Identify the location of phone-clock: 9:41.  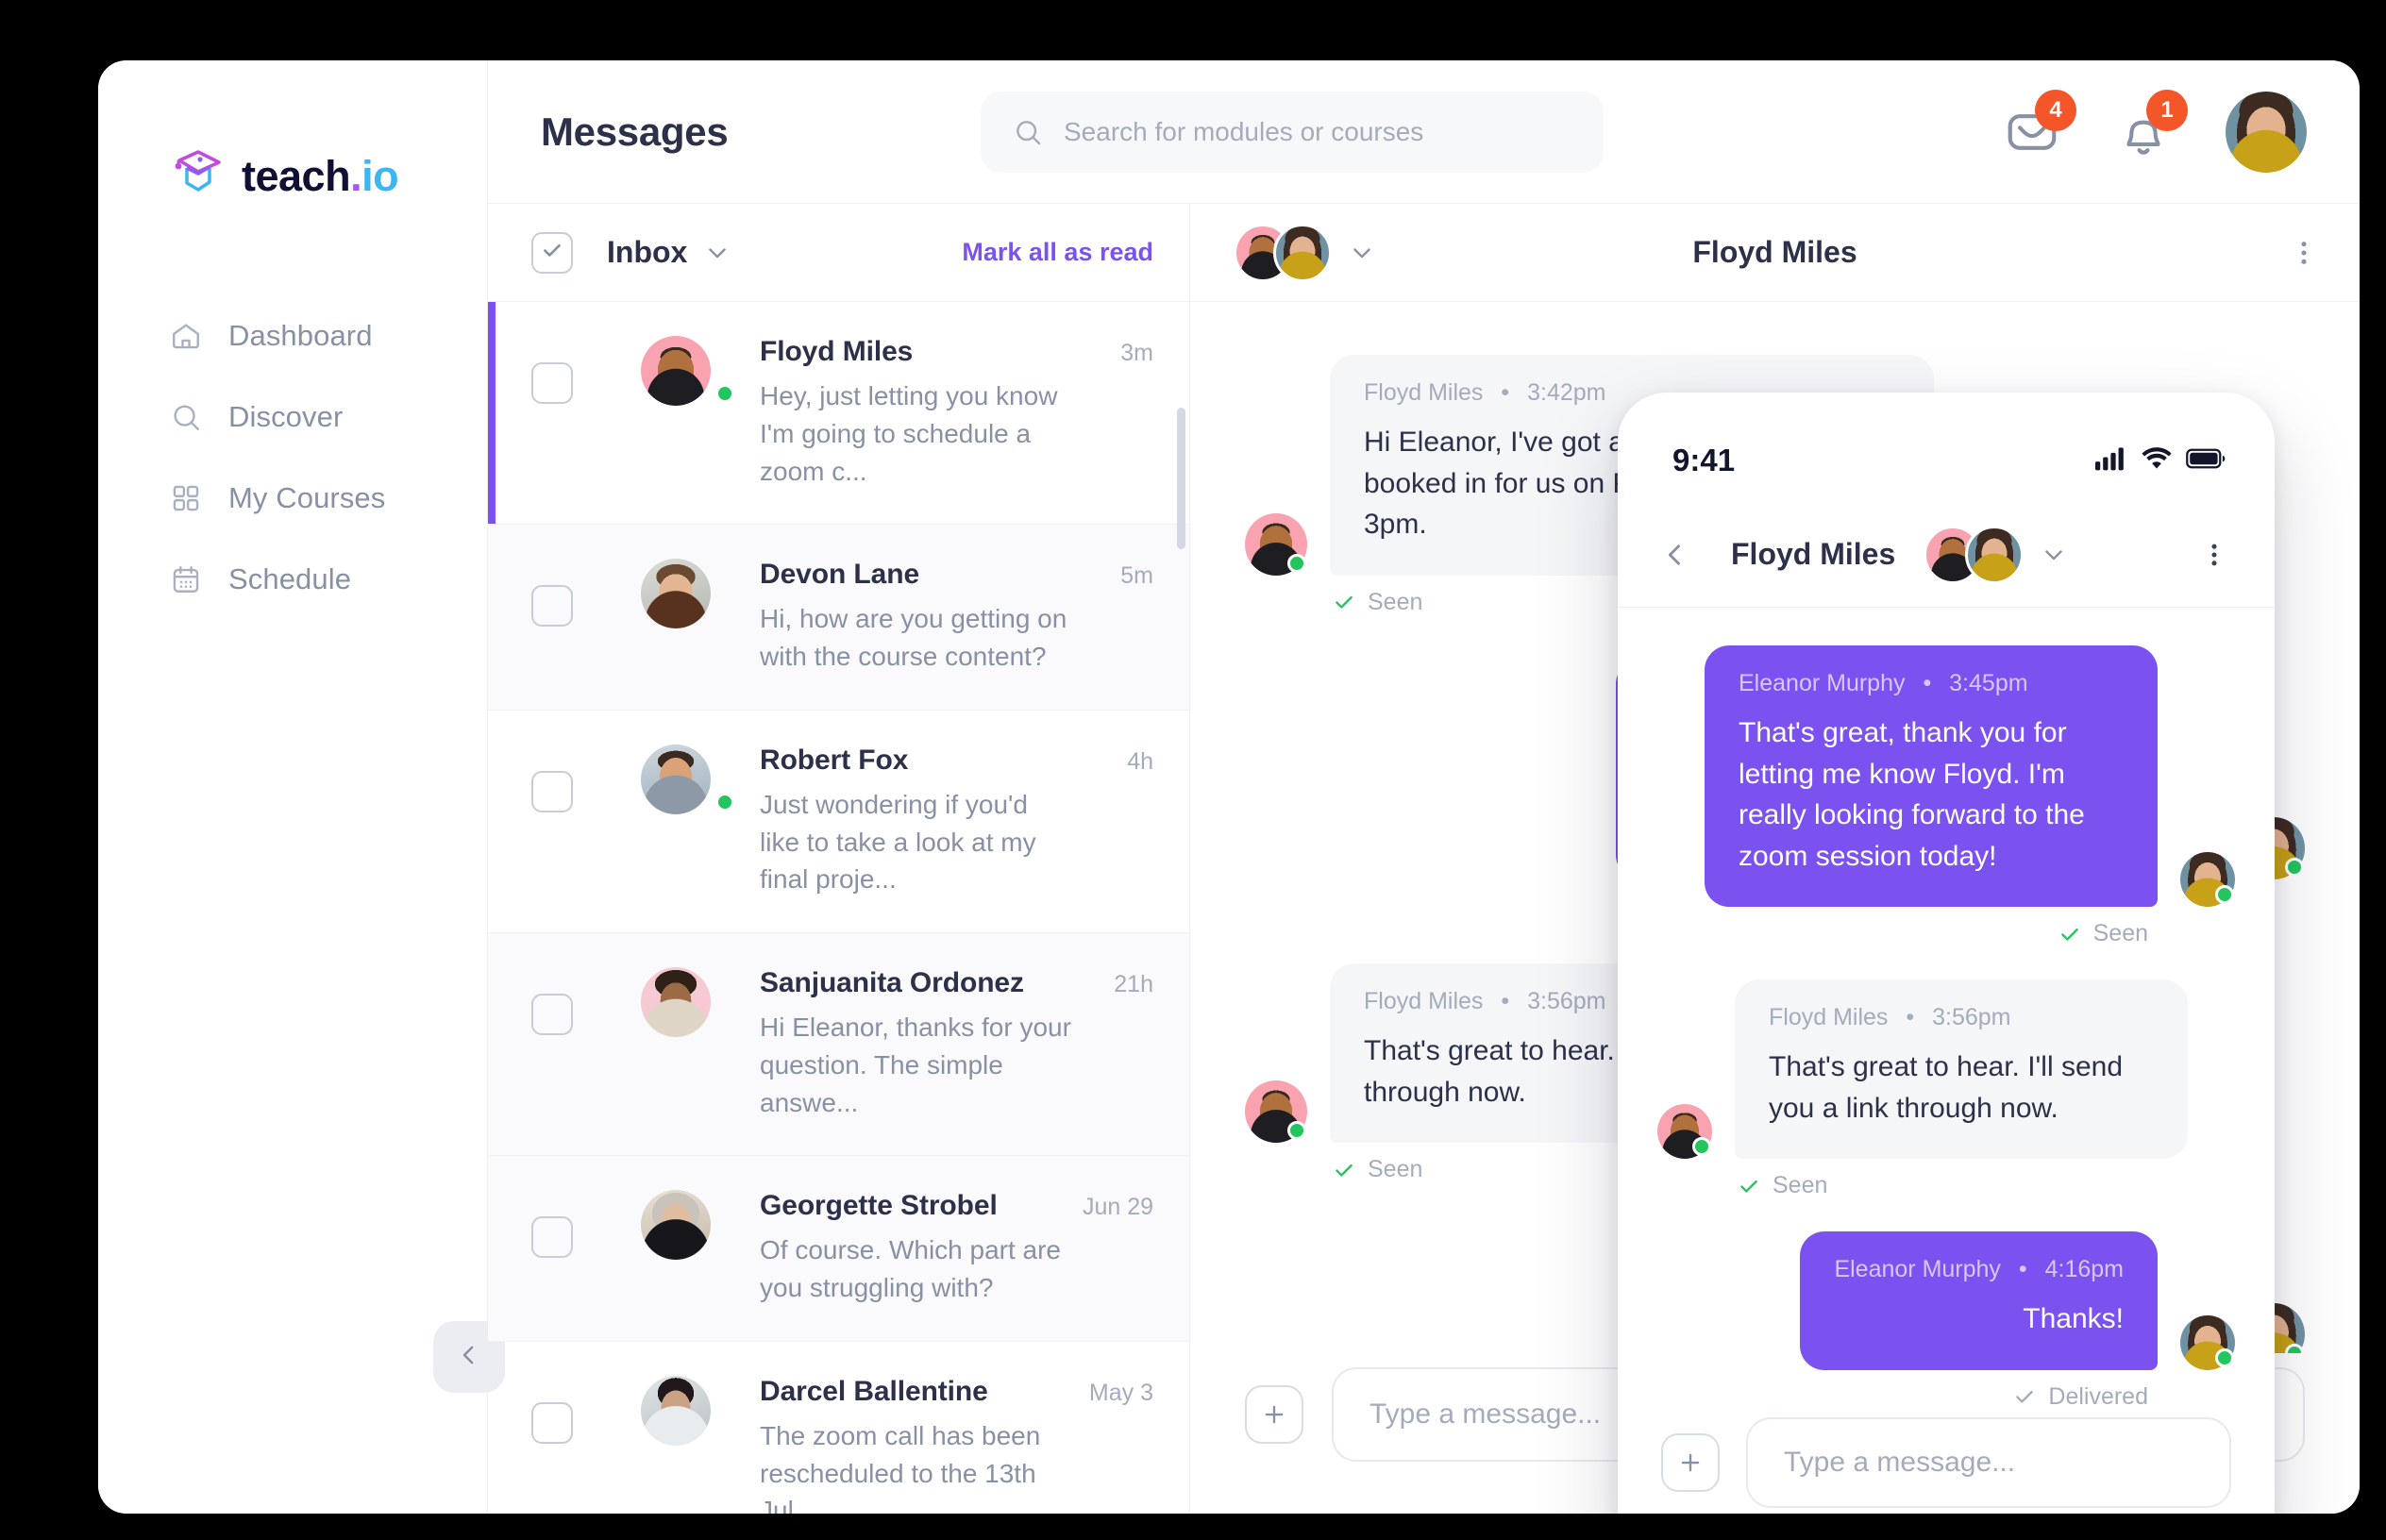
(1704, 460).